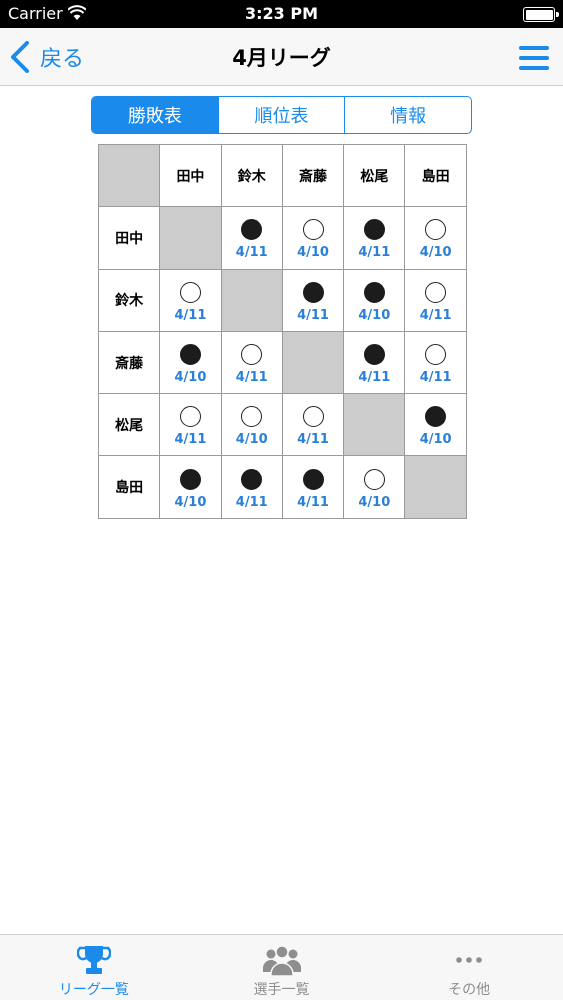 This screenshot has width=563, height=1000. I want to click on segment-standings: 順位表, so click(281, 115).